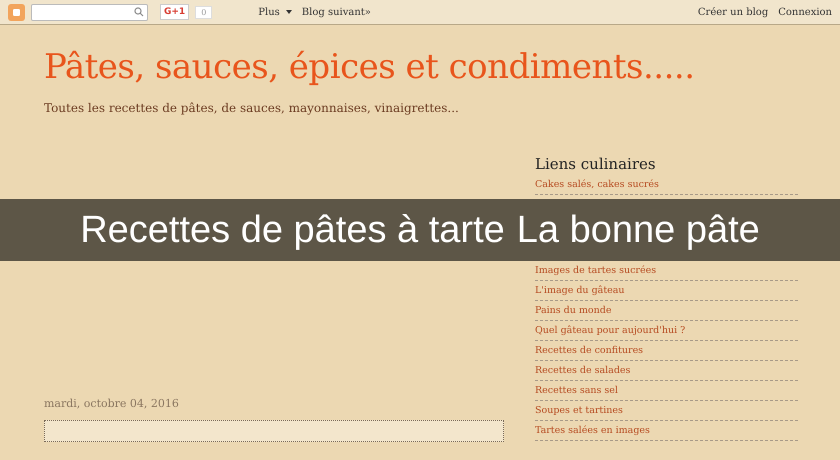 This screenshot has height=460, width=840. I want to click on sidebar-link: L'image du gâteau, so click(580, 290).